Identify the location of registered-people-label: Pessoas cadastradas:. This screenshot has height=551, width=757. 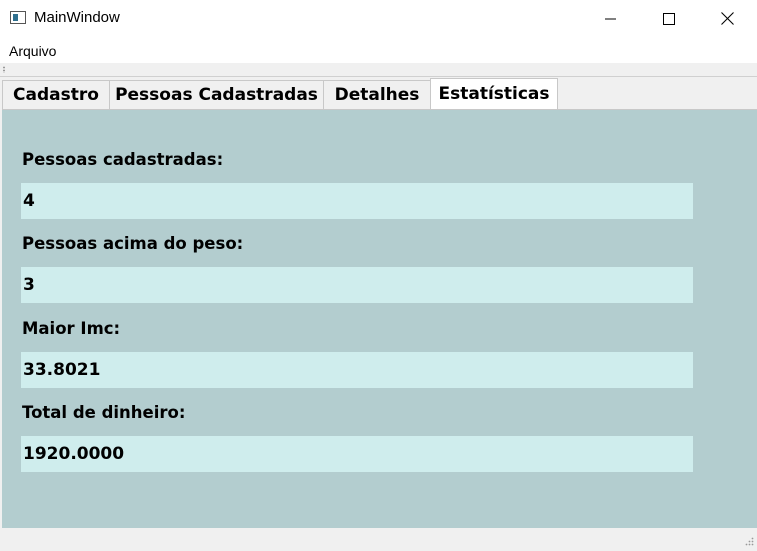
(123, 159).